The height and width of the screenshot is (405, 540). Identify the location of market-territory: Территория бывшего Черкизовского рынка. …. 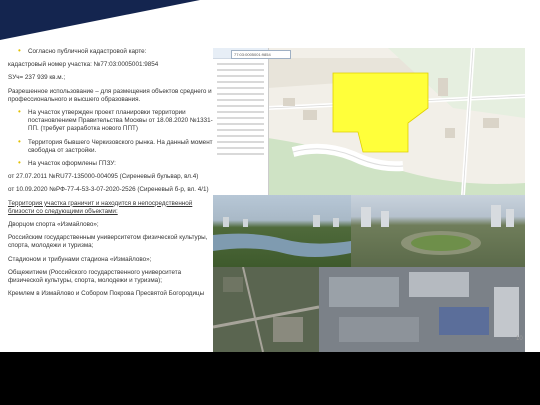
(110, 146).